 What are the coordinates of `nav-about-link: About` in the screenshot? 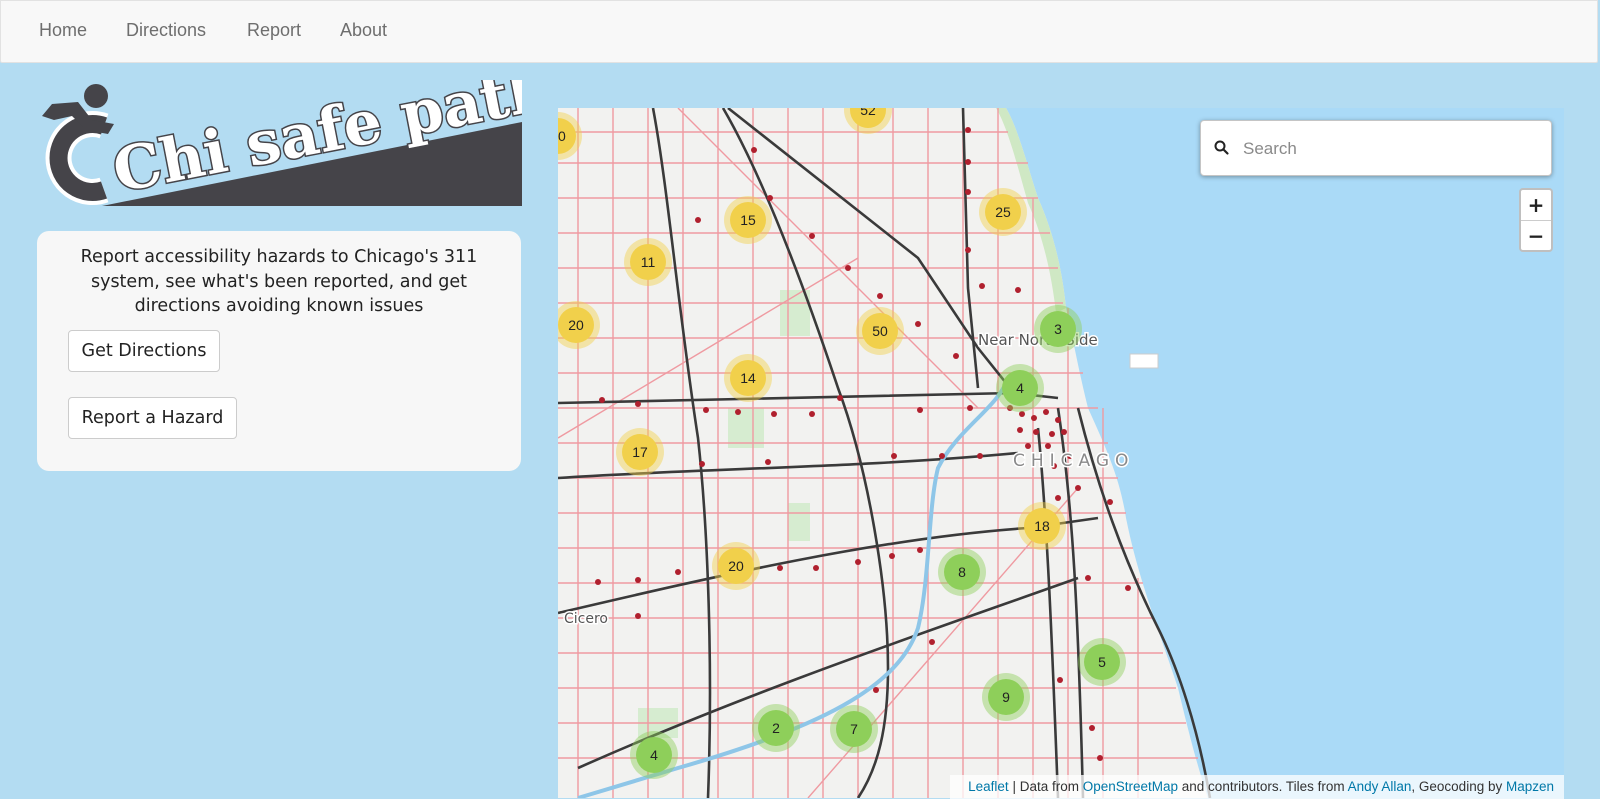 It's located at (363, 30).